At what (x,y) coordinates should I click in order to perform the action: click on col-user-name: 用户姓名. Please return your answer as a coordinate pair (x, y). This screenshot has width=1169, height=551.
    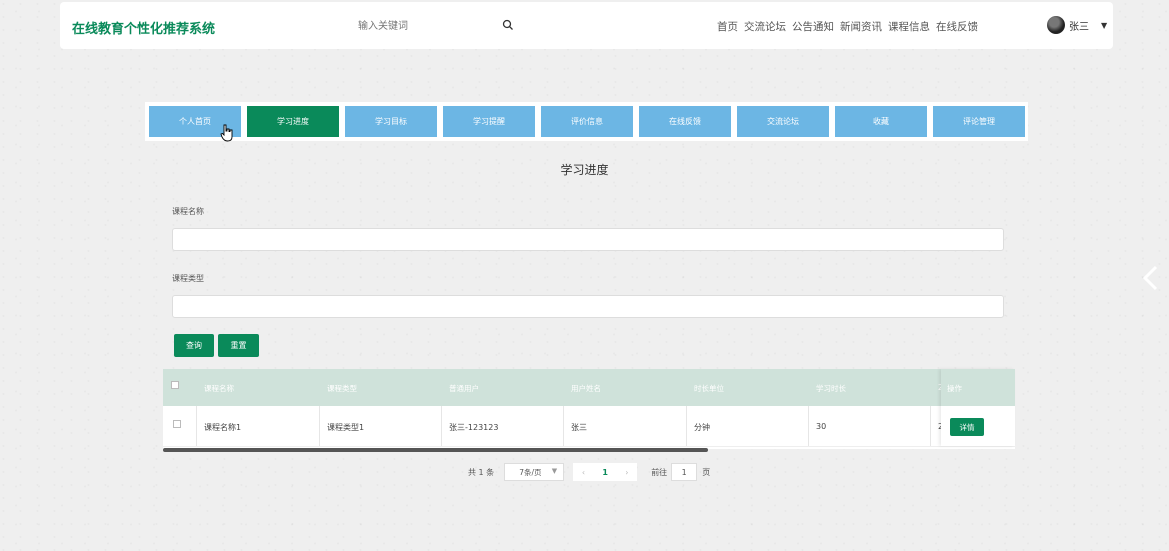
    Looking at the image, I should click on (586, 388).